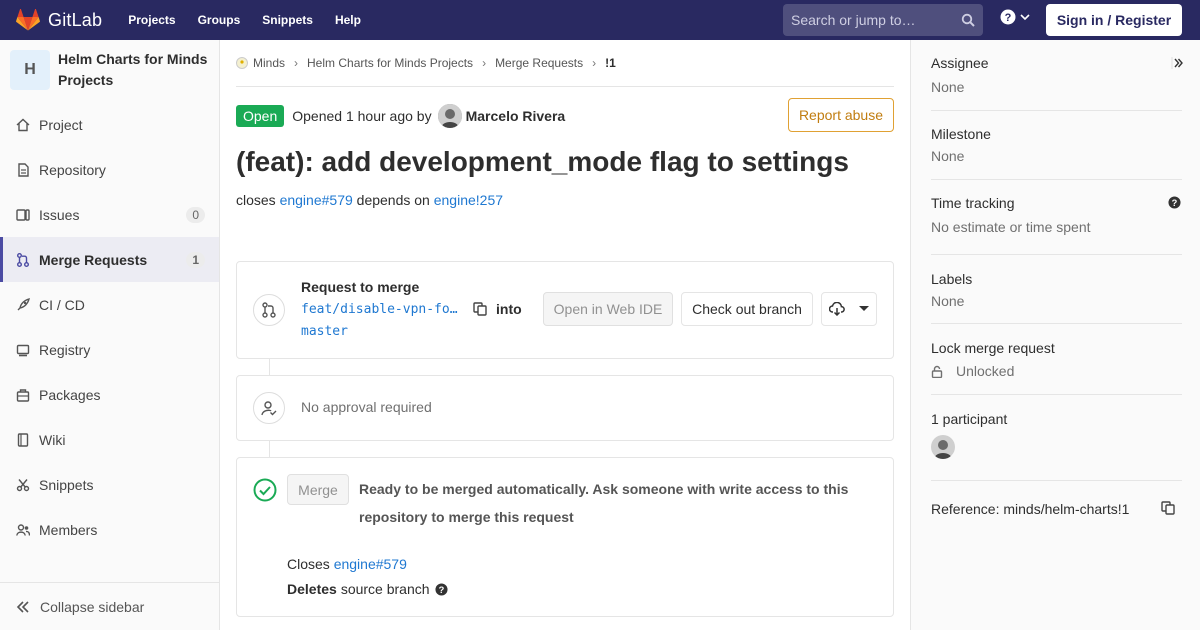 The width and height of the screenshot is (1200, 630). Describe the element at coordinates (109, 214) in the screenshot. I see `sidebar-item-issues: Issues 0` at that location.